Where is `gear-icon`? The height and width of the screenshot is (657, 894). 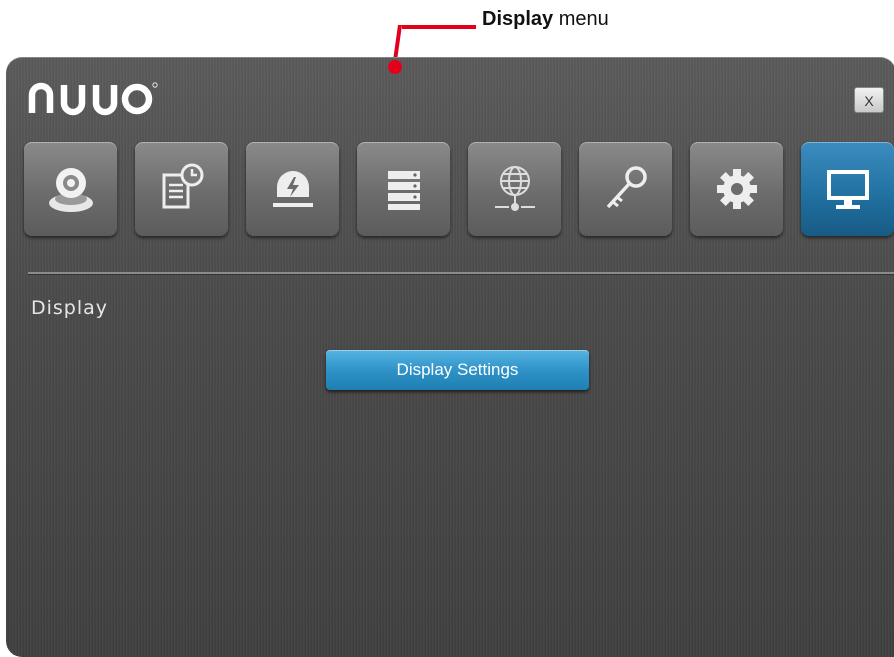
gear-icon is located at coordinates (736, 189).